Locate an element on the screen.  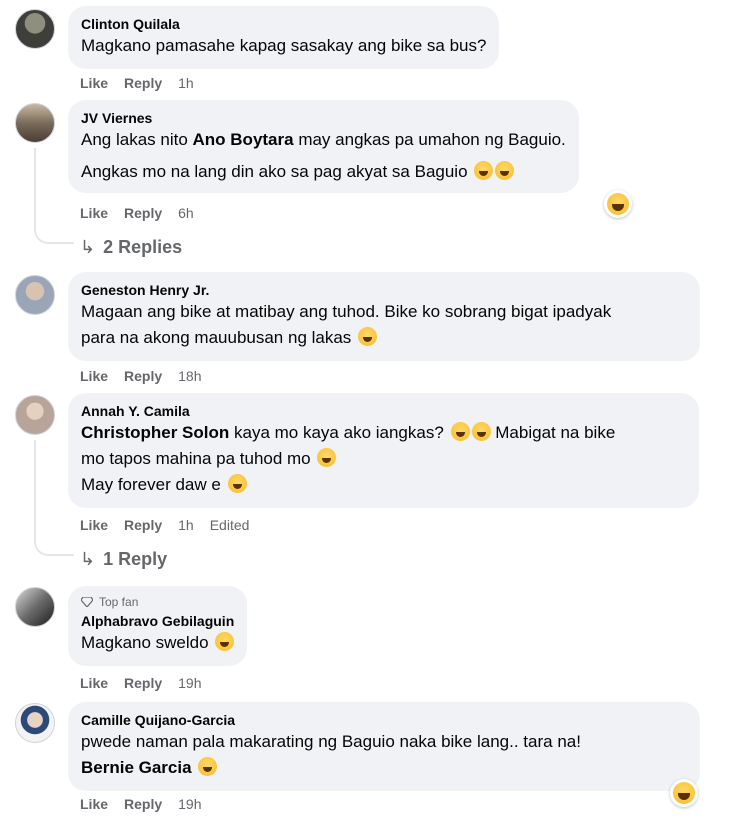
mention-link: Bernie Garcia is located at coordinates (136, 767).